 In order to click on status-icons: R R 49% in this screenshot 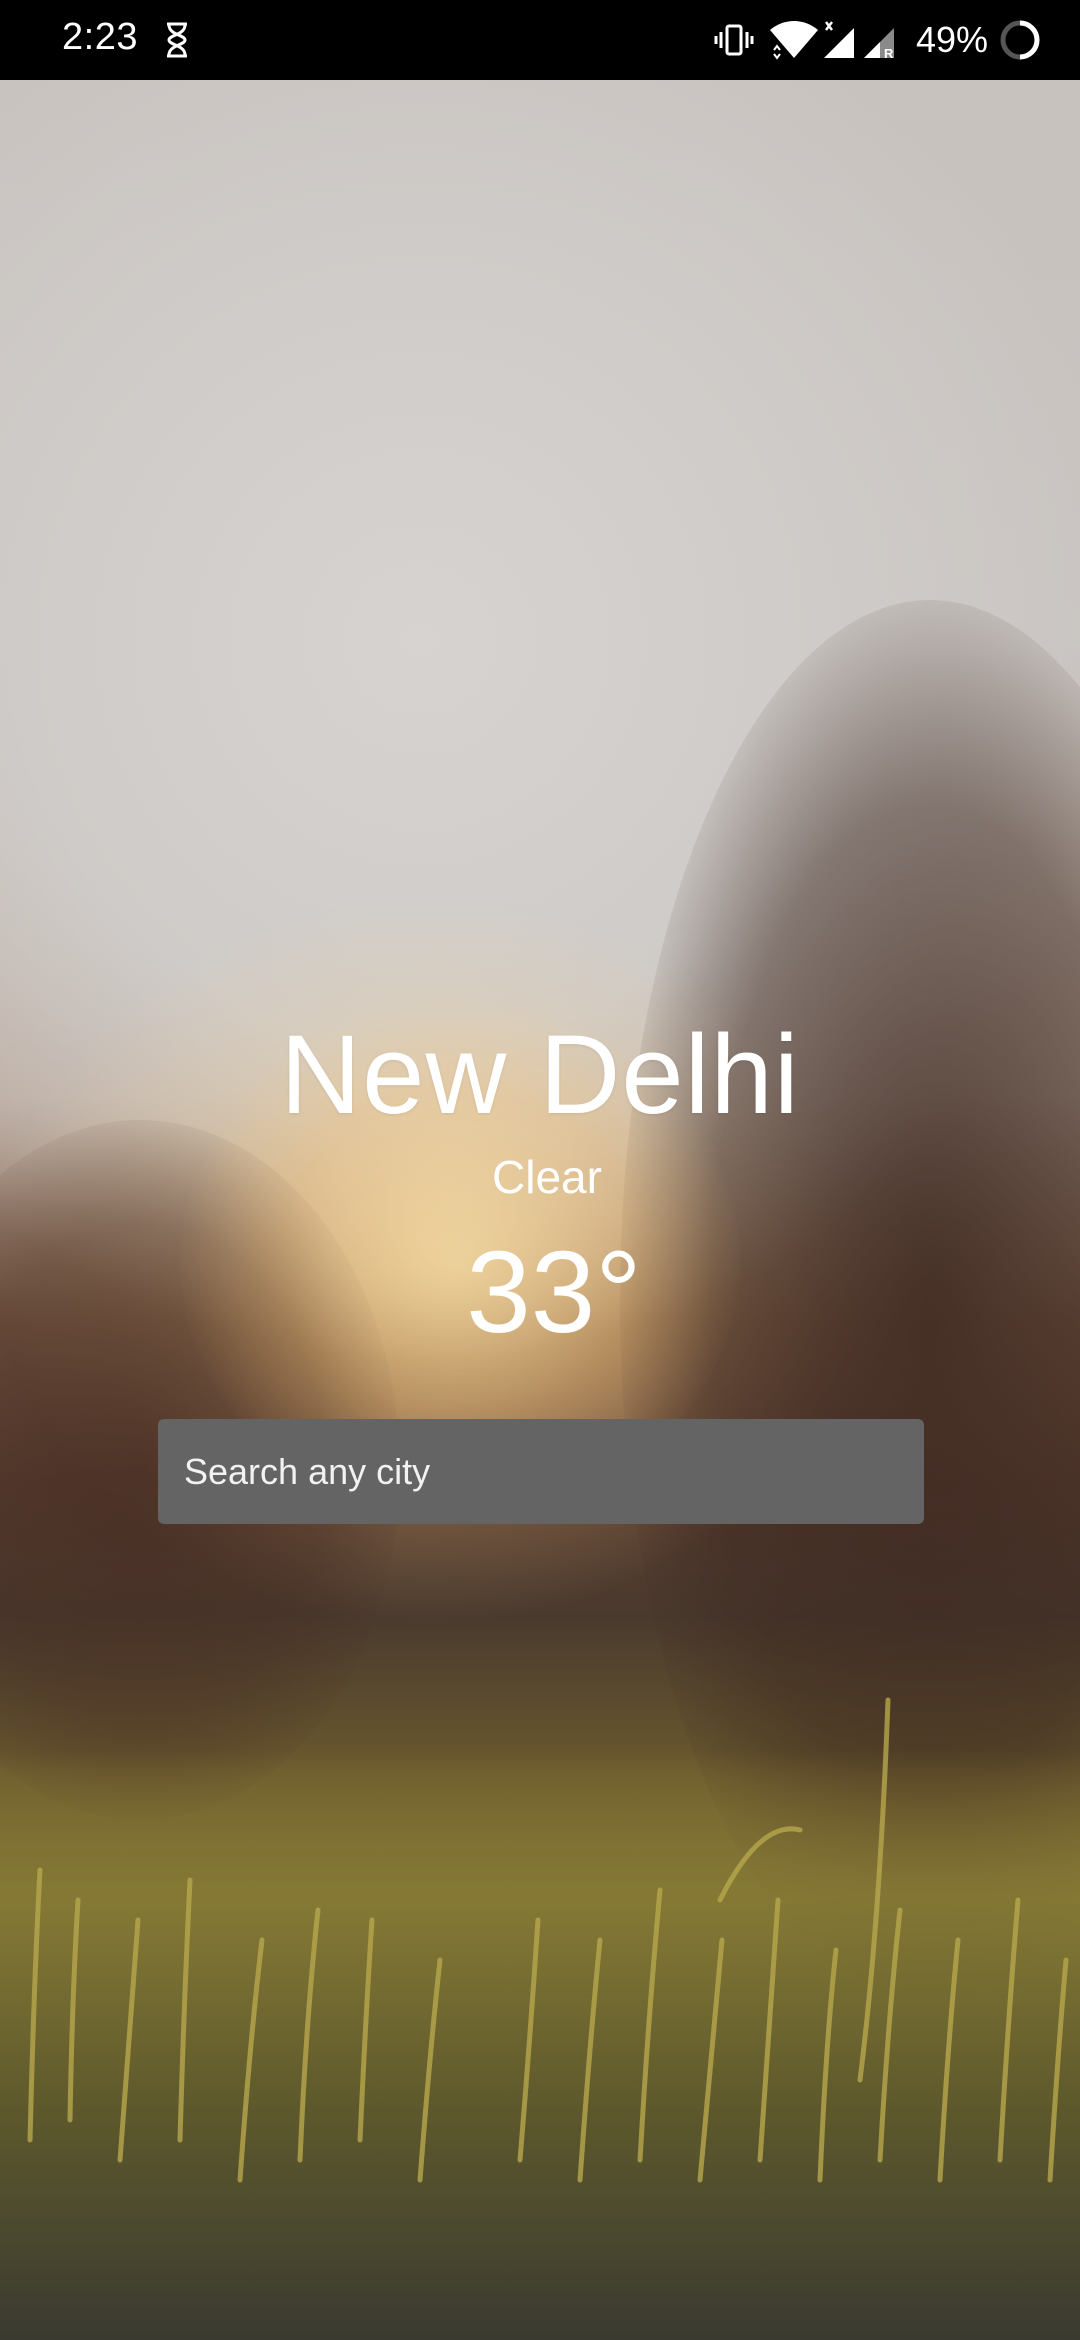, I will do `click(878, 40)`.